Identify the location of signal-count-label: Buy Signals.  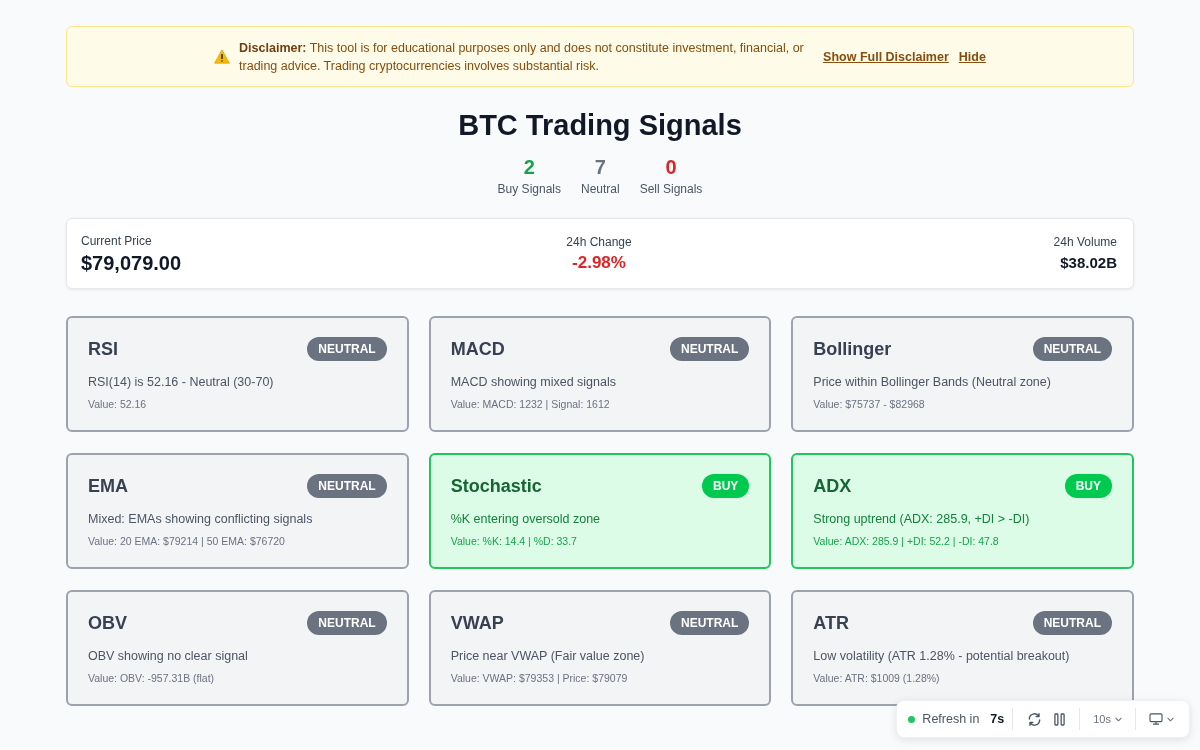
(529, 189).